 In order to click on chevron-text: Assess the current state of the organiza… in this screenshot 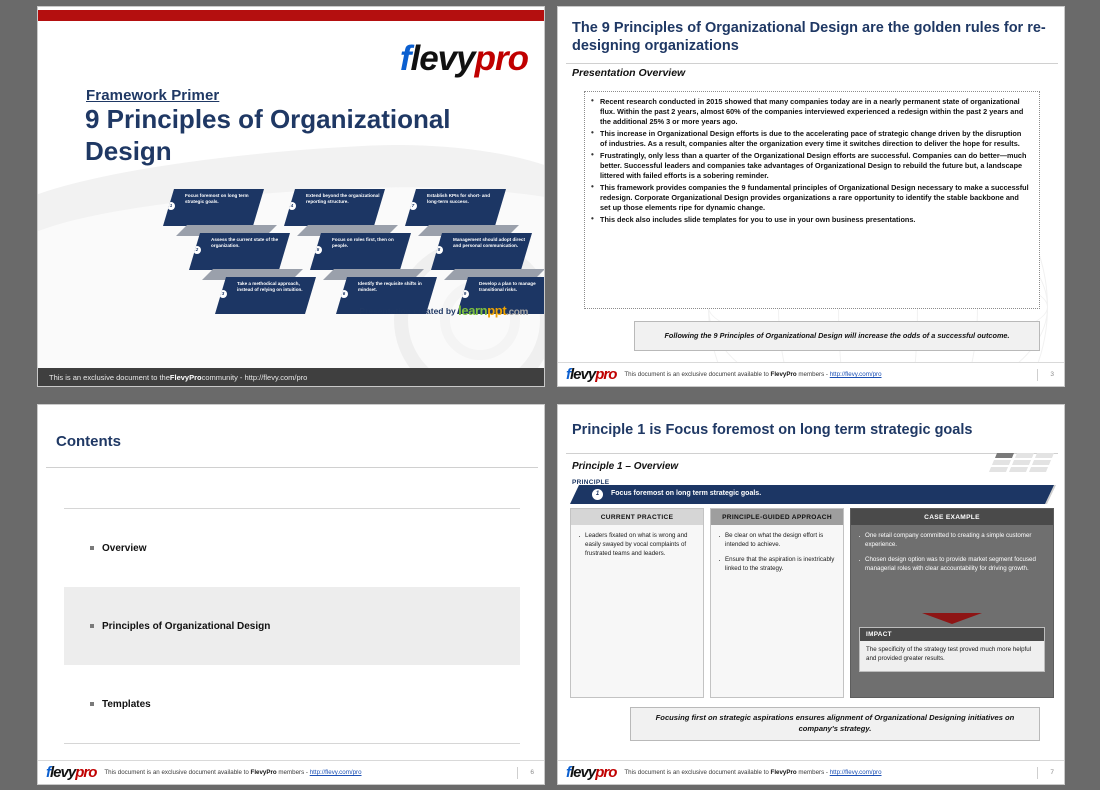, I will do `click(245, 243)`.